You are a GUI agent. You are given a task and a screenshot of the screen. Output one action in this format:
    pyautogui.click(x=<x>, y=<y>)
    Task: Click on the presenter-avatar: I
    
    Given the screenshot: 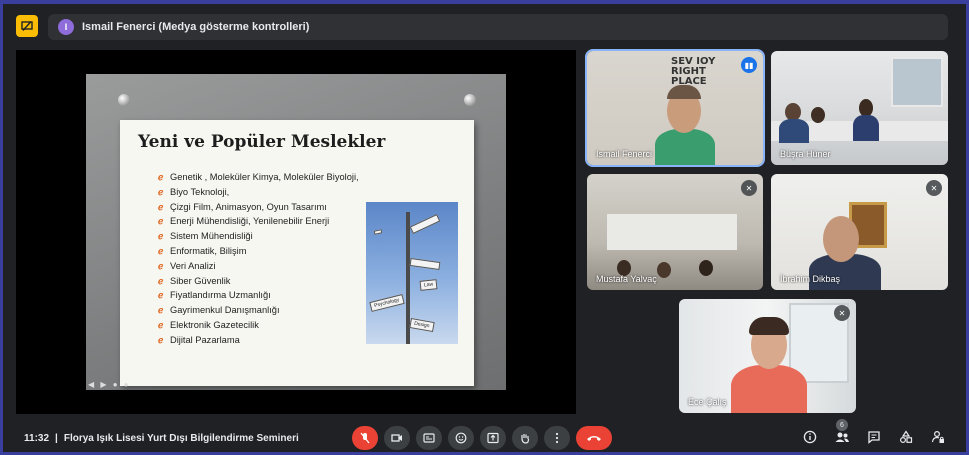 What is the action you would take?
    pyautogui.click(x=66, y=27)
    